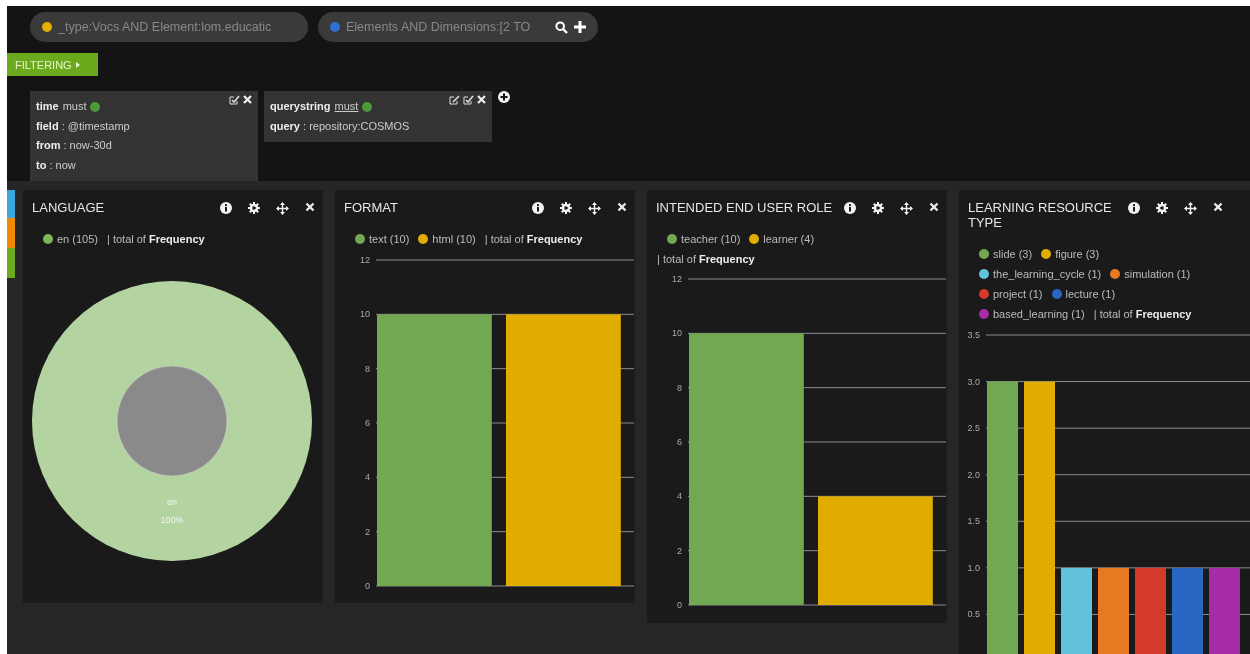  What do you see at coordinates (973, 335) in the screenshot?
I see `axis-tick-label: 3.5` at bounding box center [973, 335].